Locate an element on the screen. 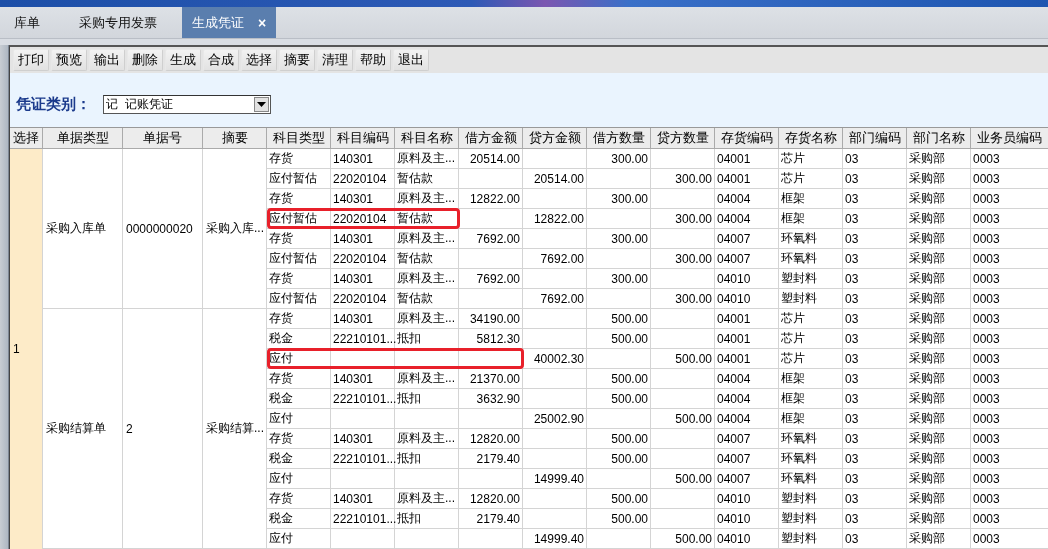  toolbar-button: 删除 is located at coordinates (145, 60).